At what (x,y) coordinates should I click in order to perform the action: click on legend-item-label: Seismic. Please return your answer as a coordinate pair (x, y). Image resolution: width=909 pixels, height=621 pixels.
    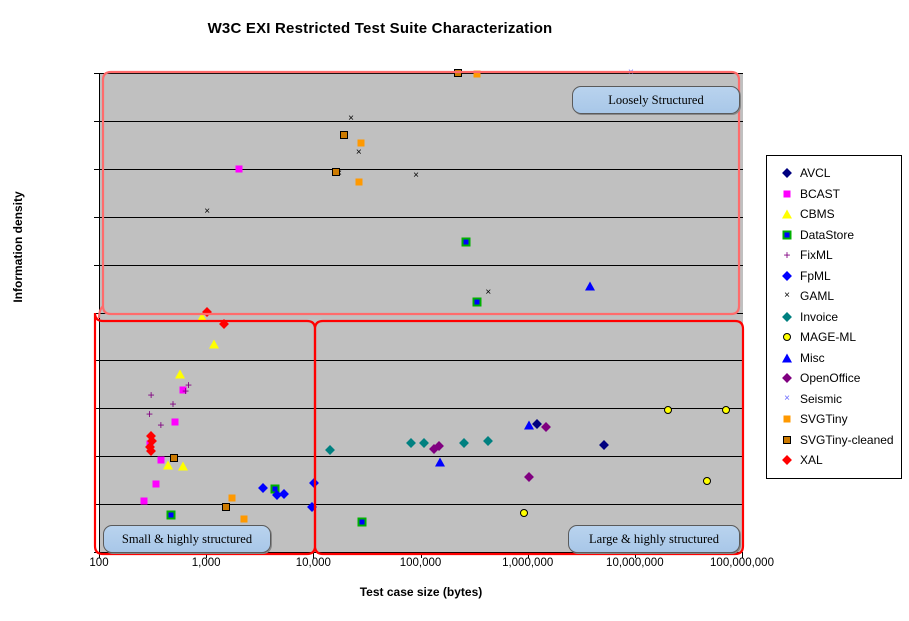
    Looking at the image, I should click on (821, 398).